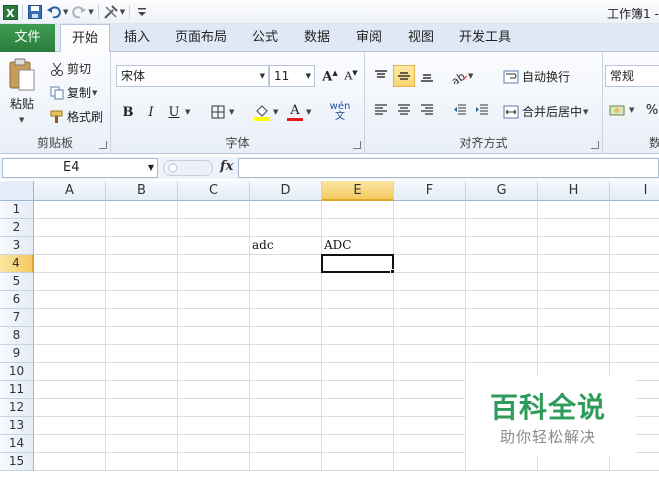 Image resolution: width=659 pixels, height=478 pixels. What do you see at coordinates (80, 168) in the screenshot?
I see `name-box: E4 ▼` at bounding box center [80, 168].